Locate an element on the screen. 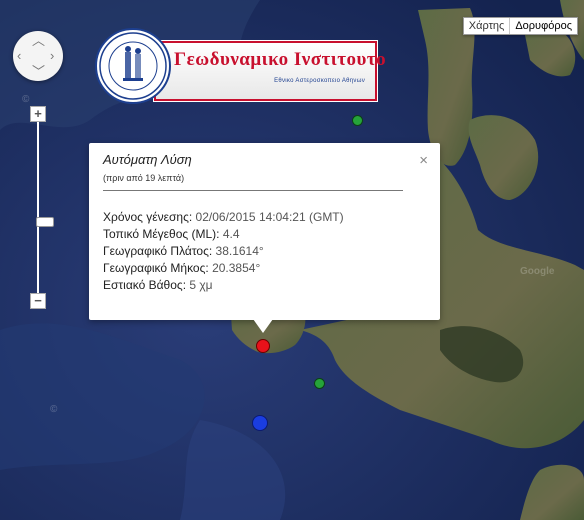 This screenshot has height=520, width=584. close-icon: × is located at coordinates (423, 160).